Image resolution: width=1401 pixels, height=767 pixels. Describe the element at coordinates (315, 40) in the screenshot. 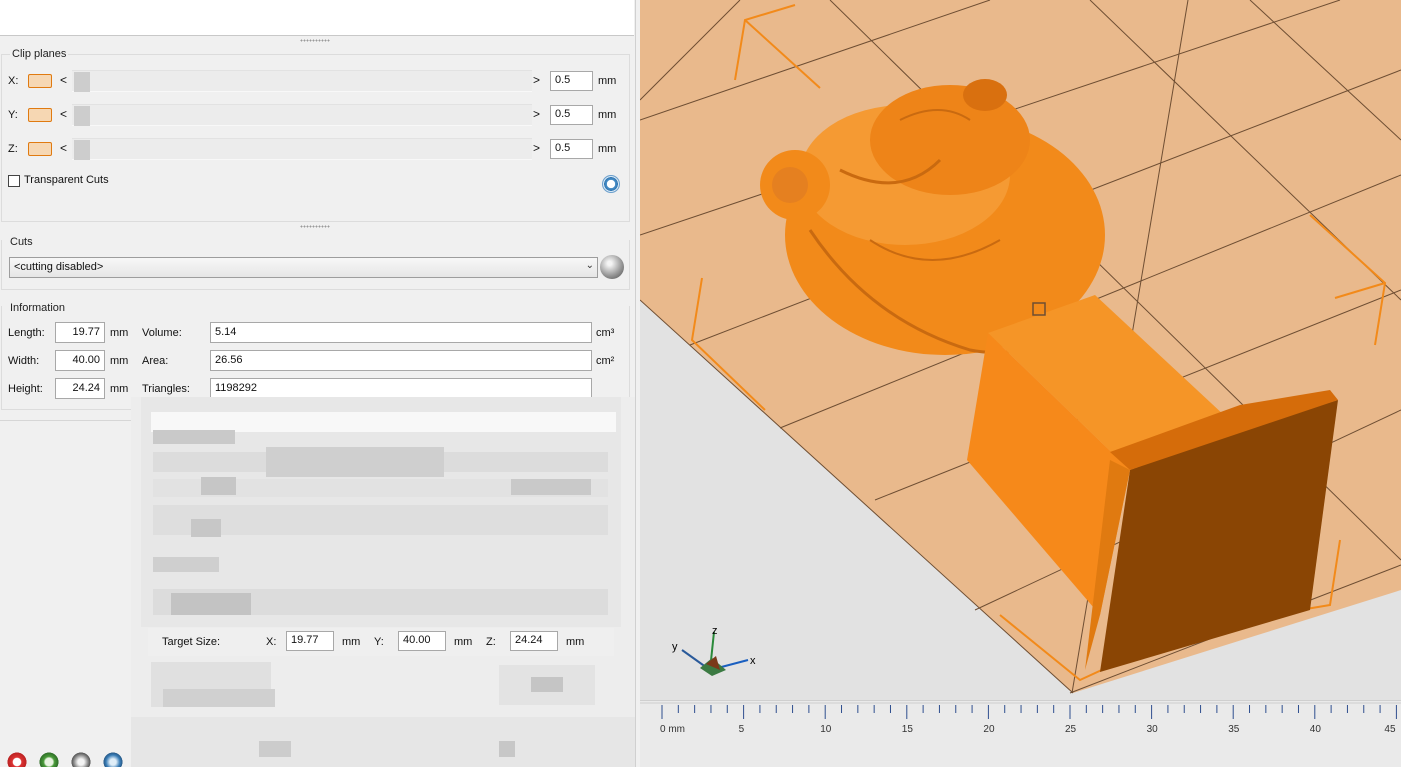

I see `splitter-handle` at that location.